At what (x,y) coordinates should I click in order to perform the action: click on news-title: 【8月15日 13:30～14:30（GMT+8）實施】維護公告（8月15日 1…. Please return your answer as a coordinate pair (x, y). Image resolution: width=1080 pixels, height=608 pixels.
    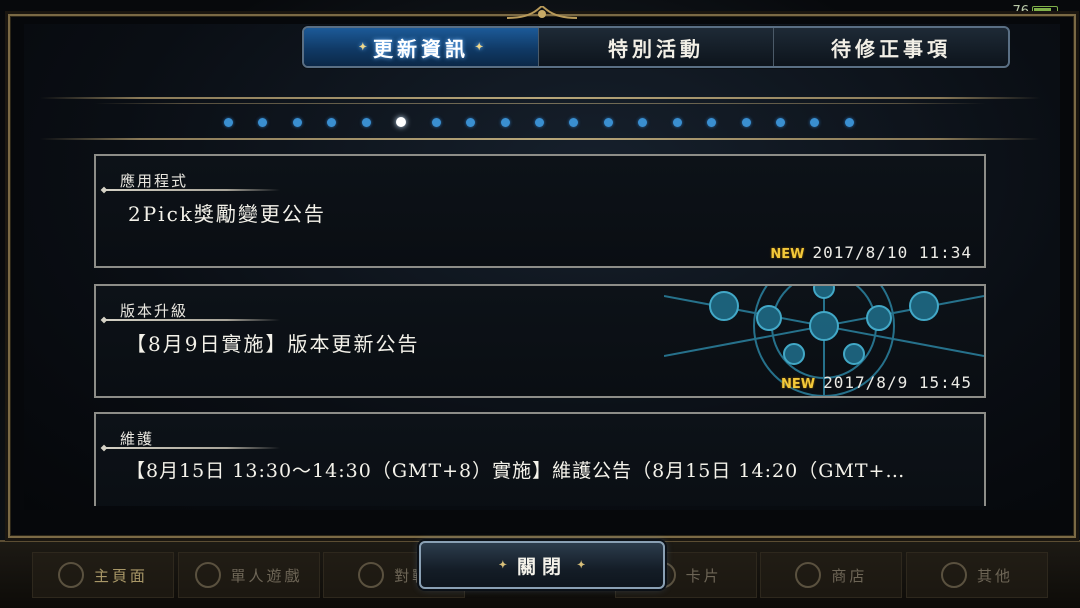
    Looking at the image, I should click on (516, 471).